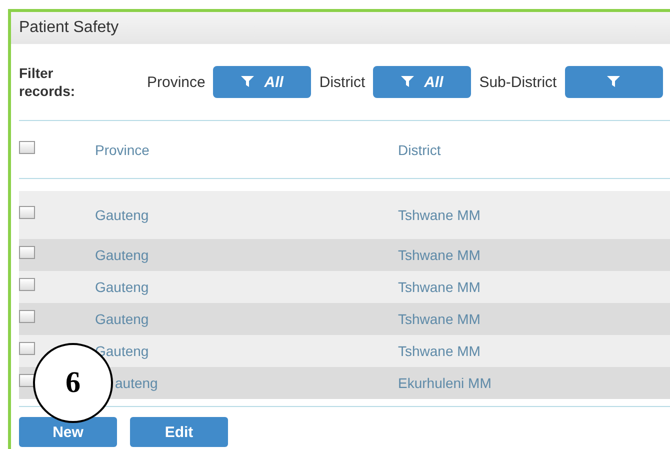 The image size is (670, 449). Describe the element at coordinates (534, 150) in the screenshot. I see `column-header: District` at that location.